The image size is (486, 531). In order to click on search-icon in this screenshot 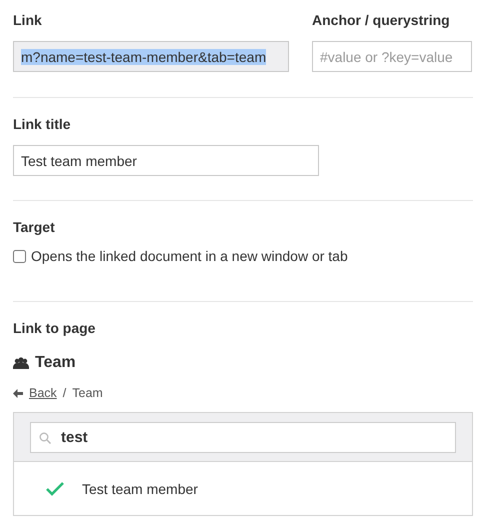, I will do `click(45, 438)`.